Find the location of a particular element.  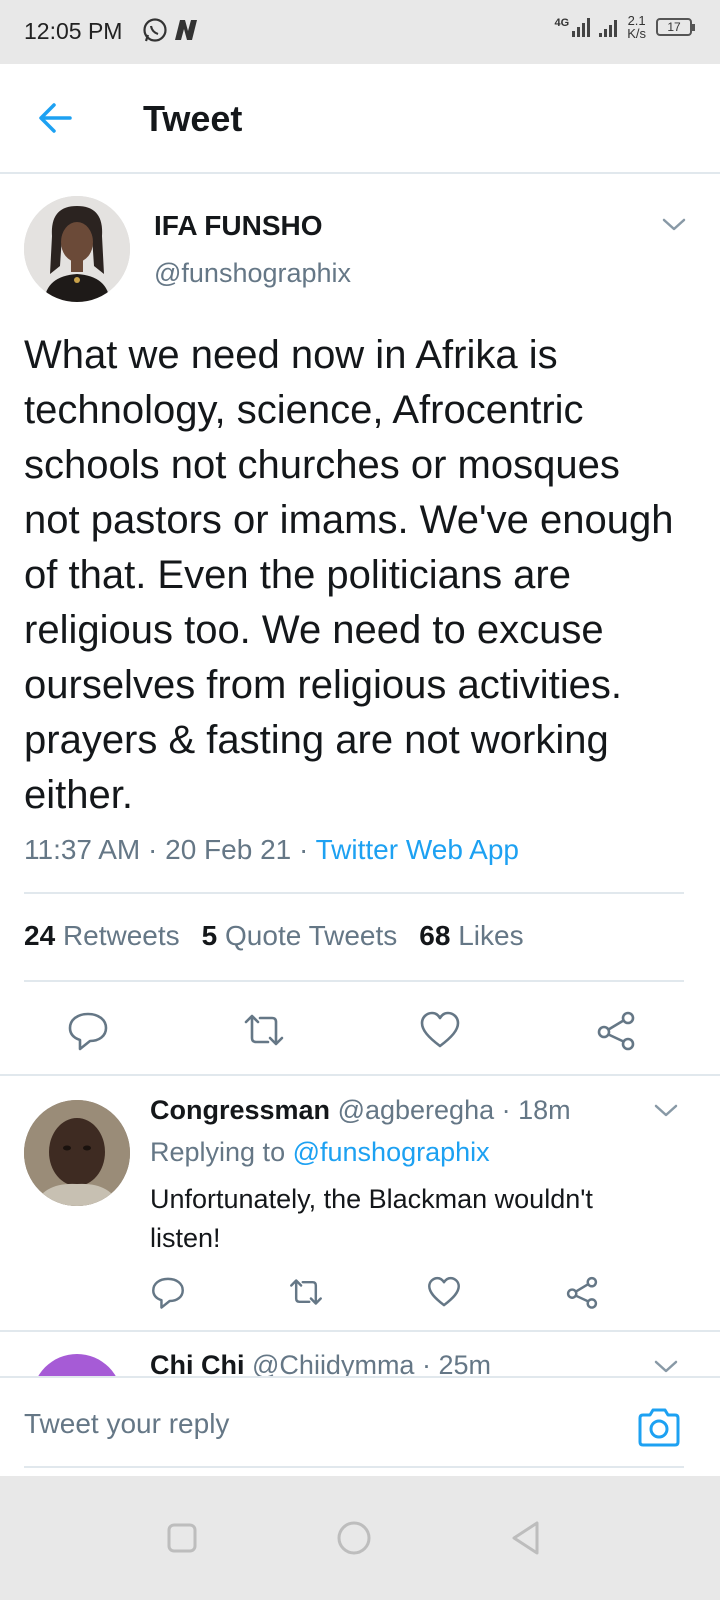

author-avatar is located at coordinates (77, 249).